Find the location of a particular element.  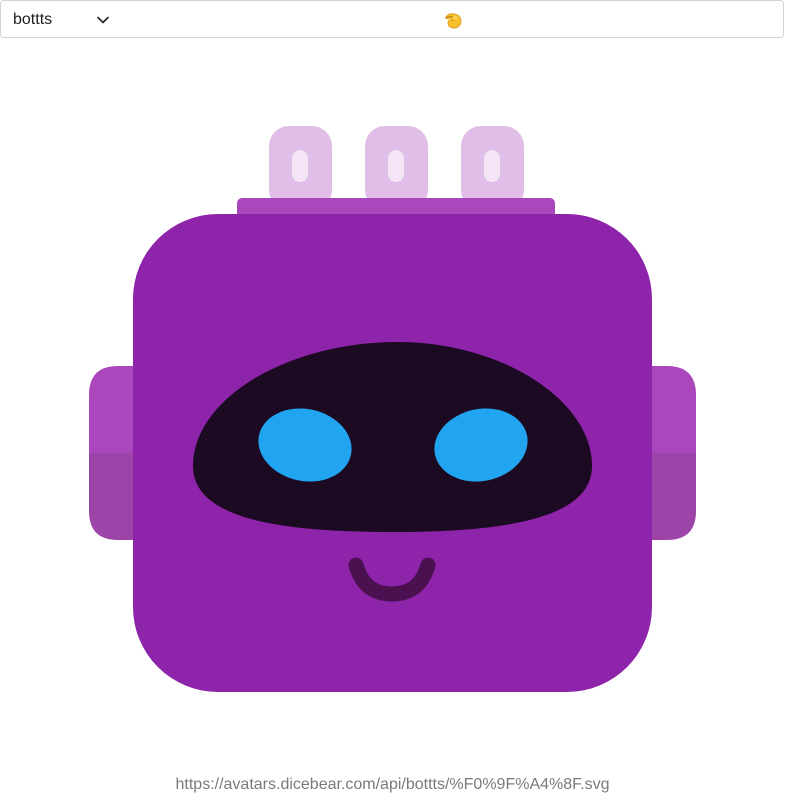

seed-input is located at coordinates (453, 19).